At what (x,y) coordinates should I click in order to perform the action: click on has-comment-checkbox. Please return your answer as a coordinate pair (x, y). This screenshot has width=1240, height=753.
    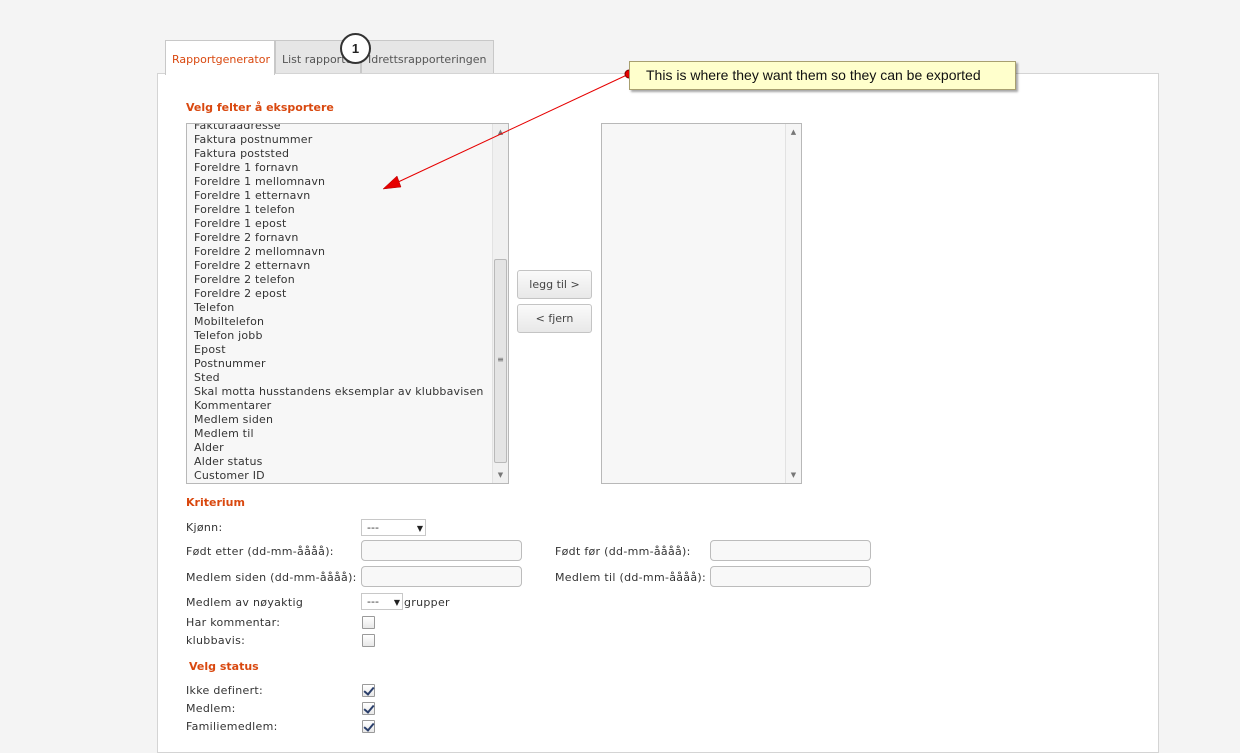
    Looking at the image, I should click on (368, 622).